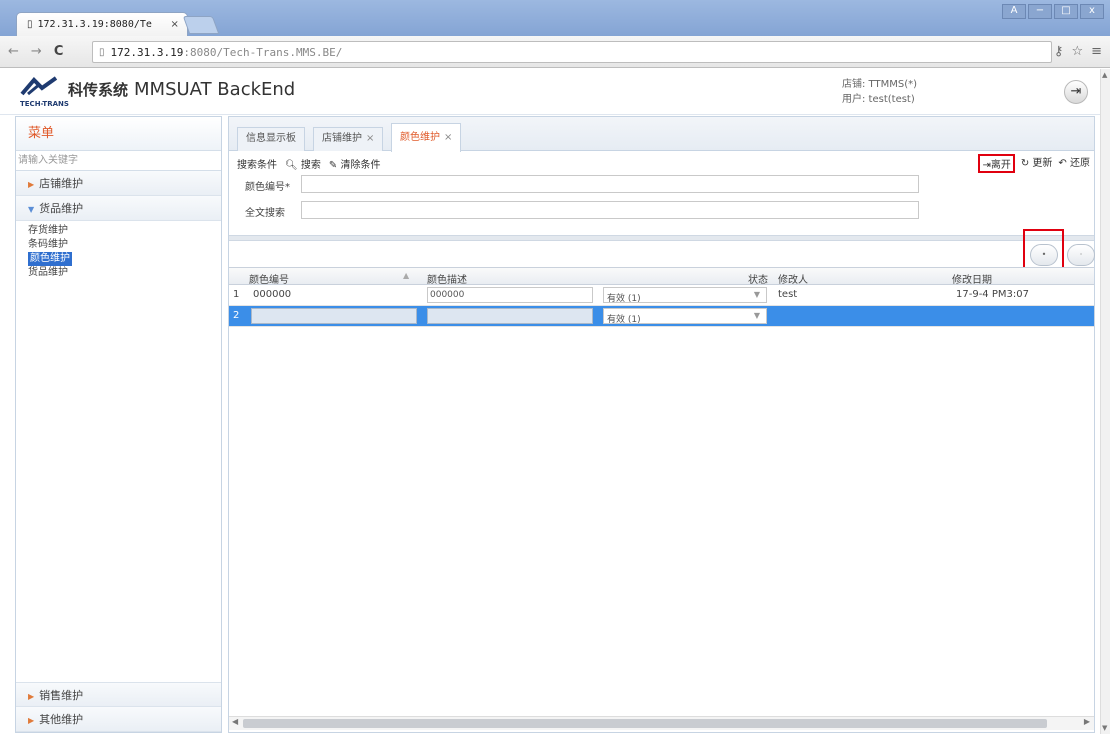  I want to click on search-button: 🔍︎ 搜索, so click(303, 163).